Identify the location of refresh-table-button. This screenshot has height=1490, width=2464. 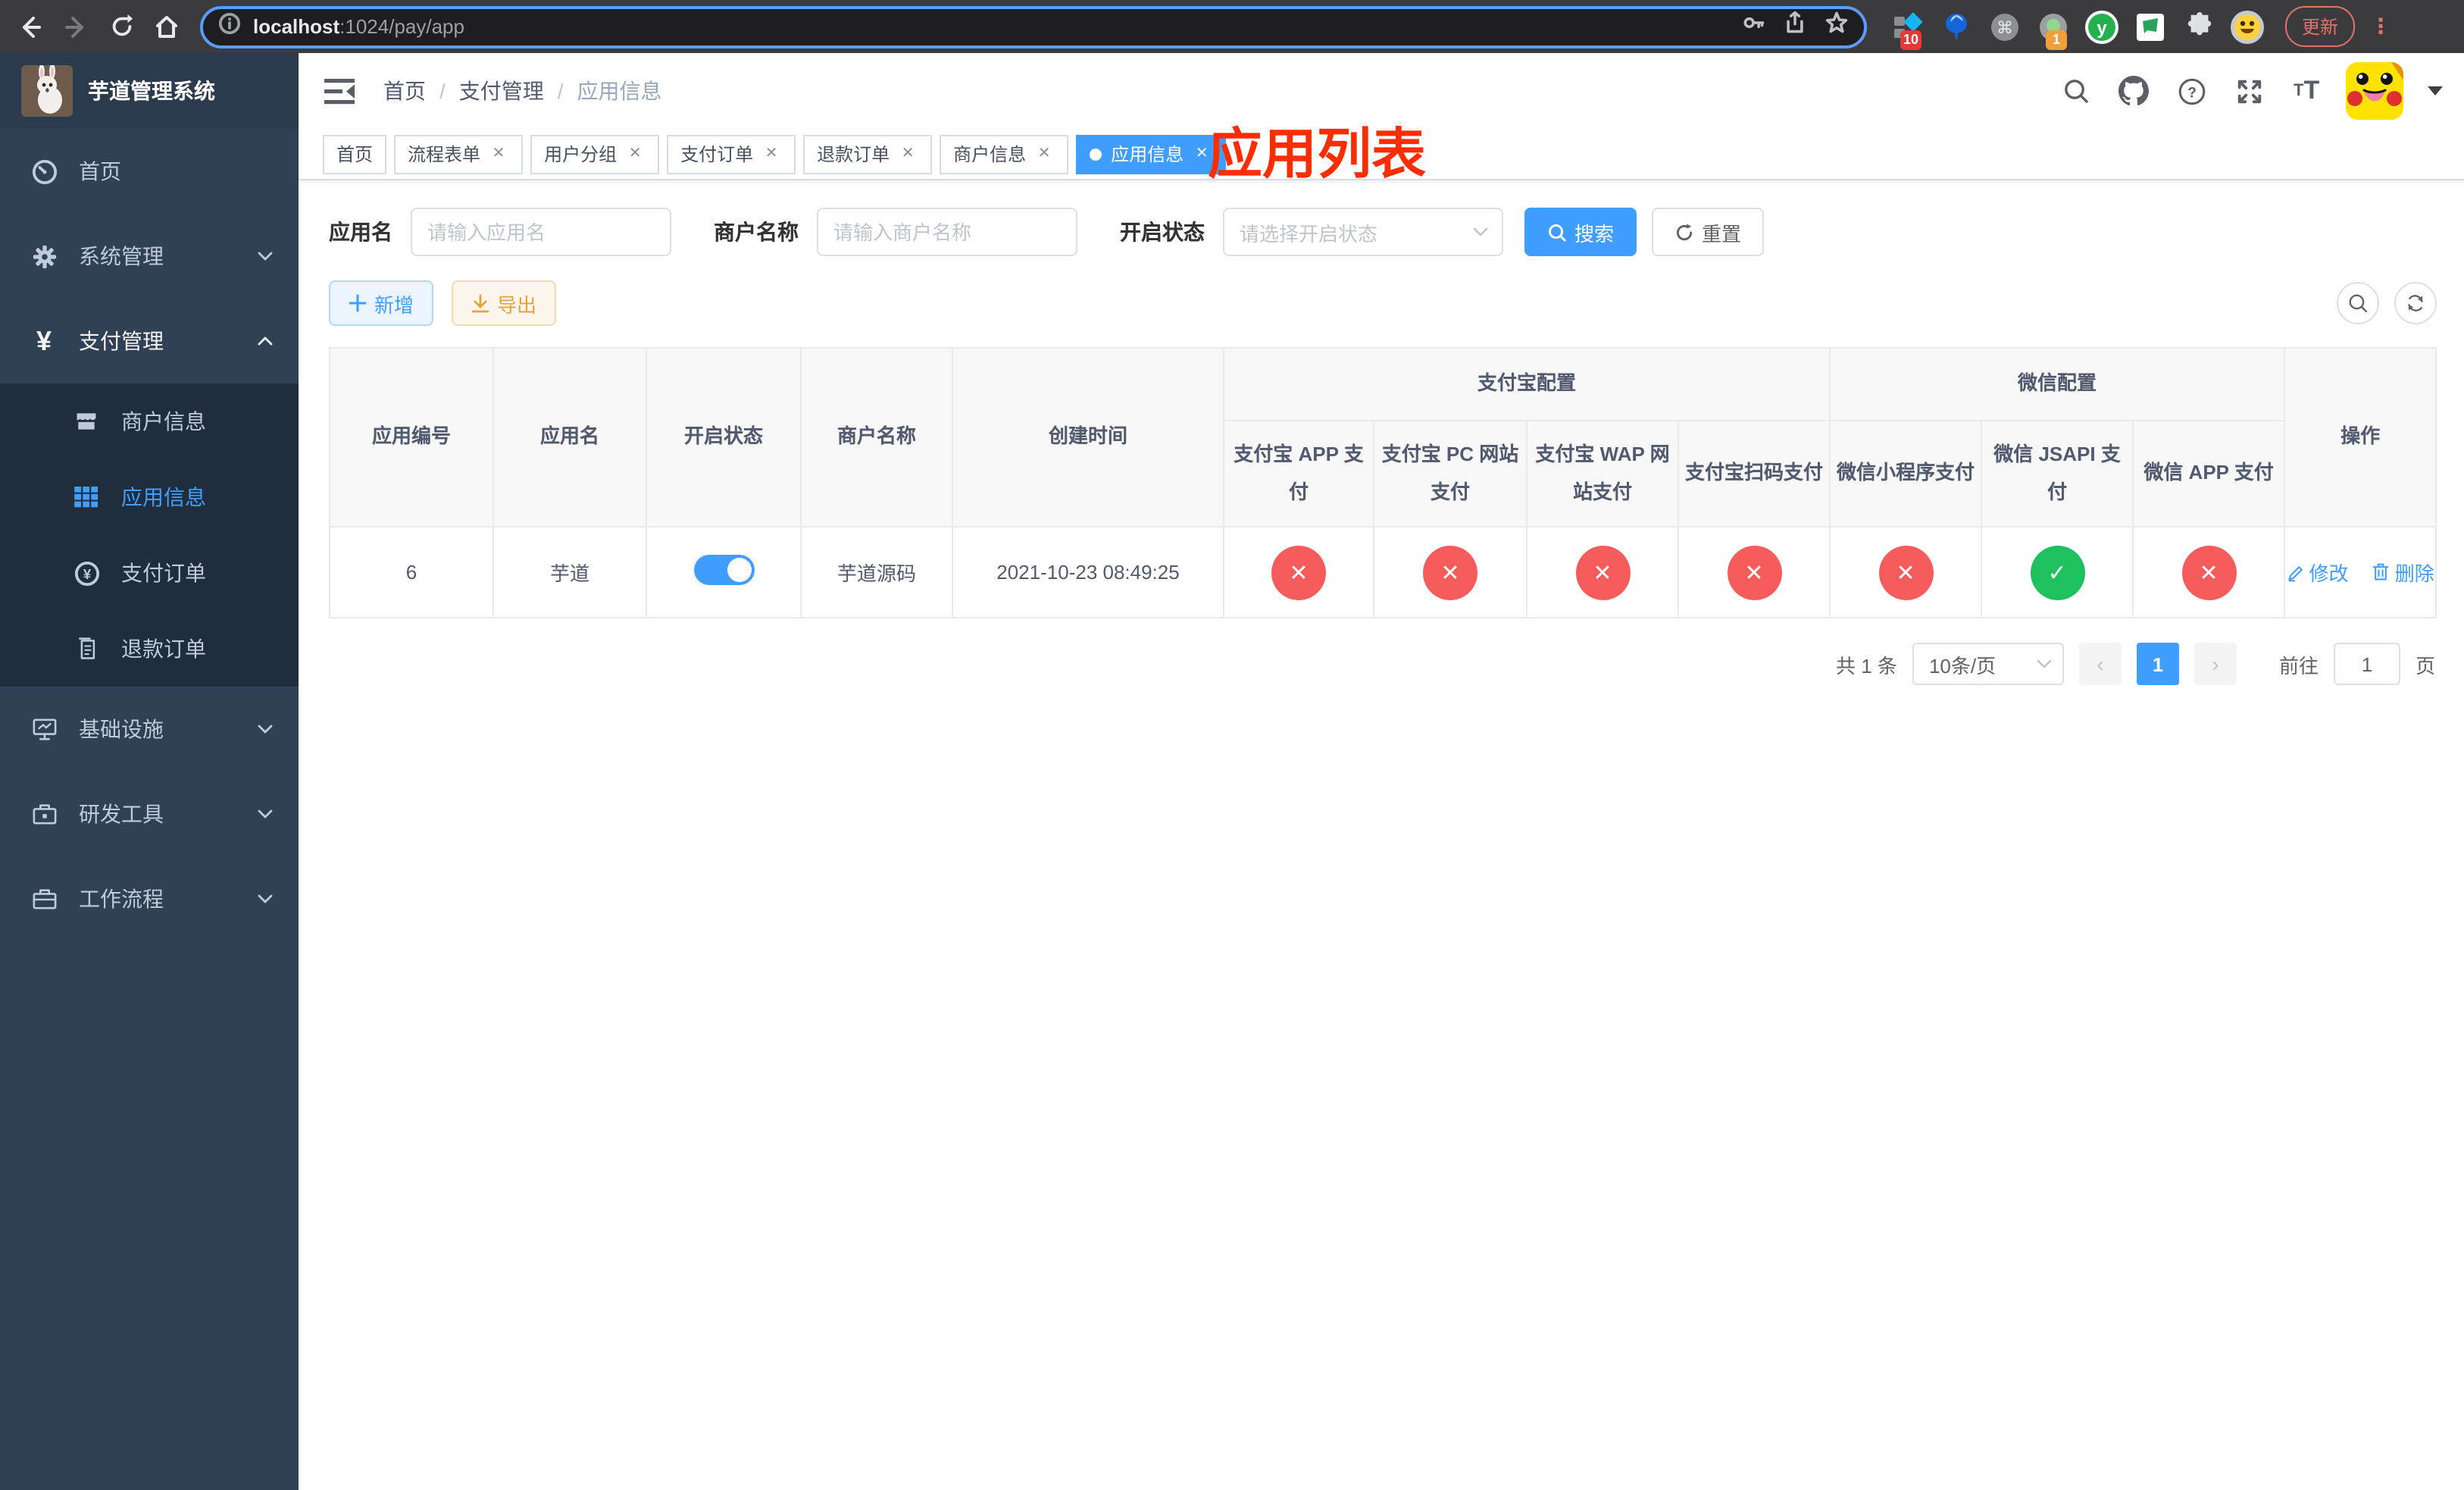
(2415, 303).